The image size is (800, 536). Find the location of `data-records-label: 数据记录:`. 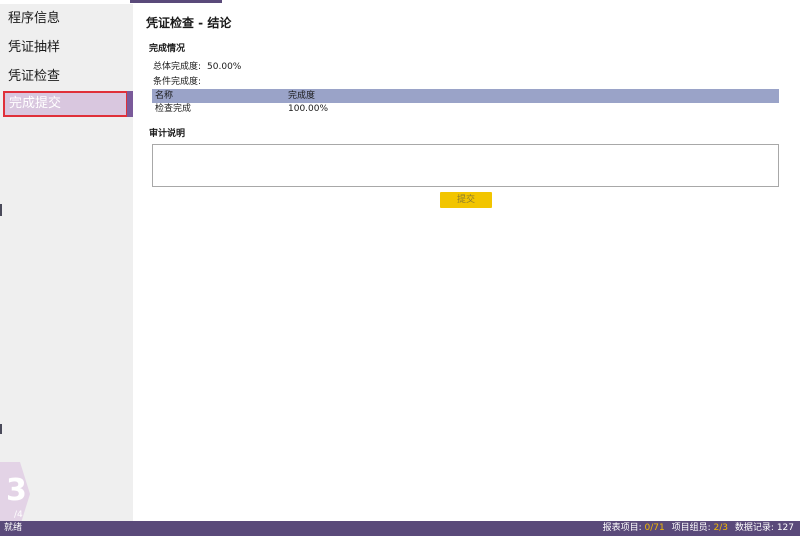

data-records-label: 数据记录: is located at coordinates (754, 528).